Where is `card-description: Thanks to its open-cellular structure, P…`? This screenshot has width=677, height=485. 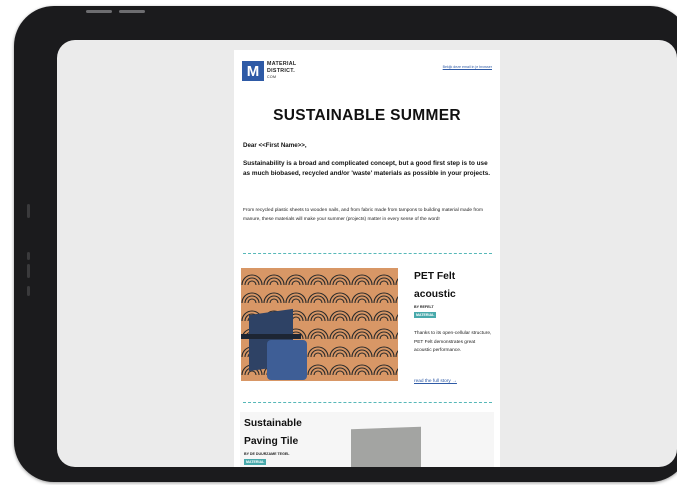
card-description: Thanks to its open-cellular structure, P… is located at coordinates (453, 342).